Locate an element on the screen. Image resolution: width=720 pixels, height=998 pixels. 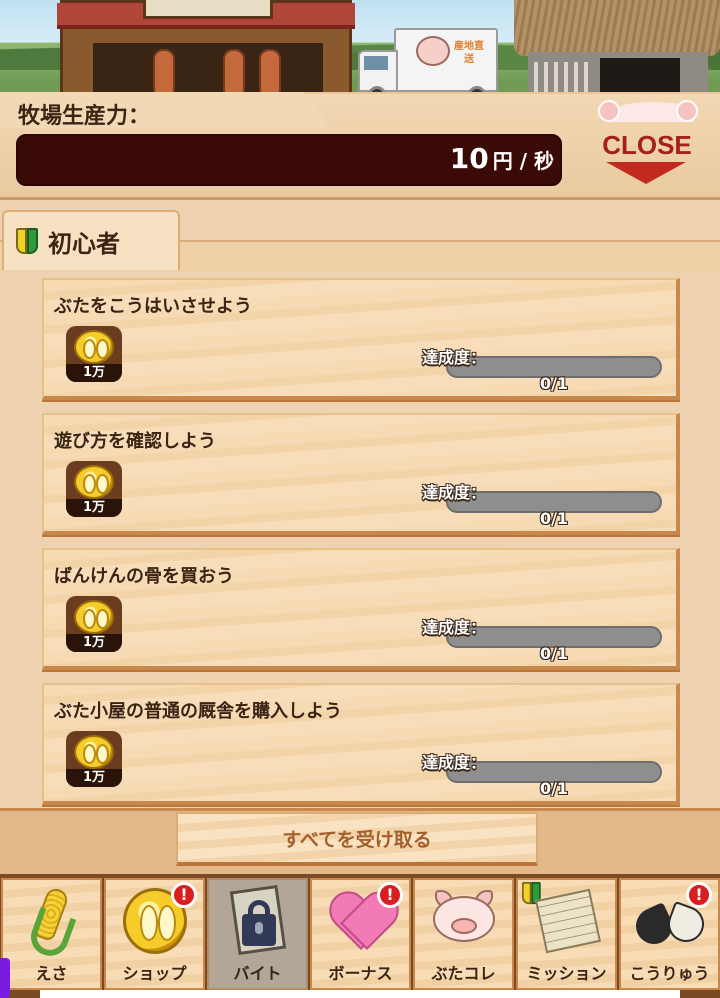
arrow-down-icon is located at coordinates (646, 173).